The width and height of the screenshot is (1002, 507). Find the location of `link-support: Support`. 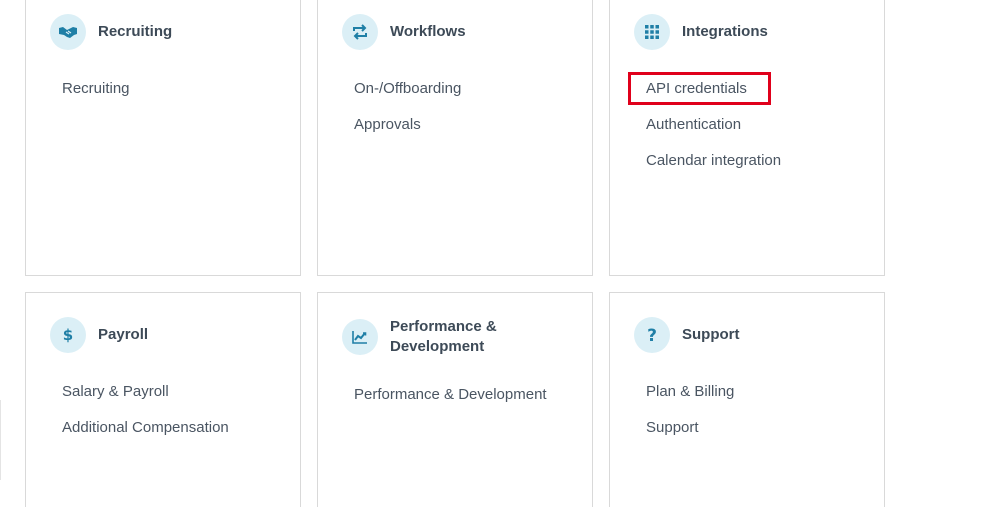

link-support: Support is located at coordinates (690, 428).